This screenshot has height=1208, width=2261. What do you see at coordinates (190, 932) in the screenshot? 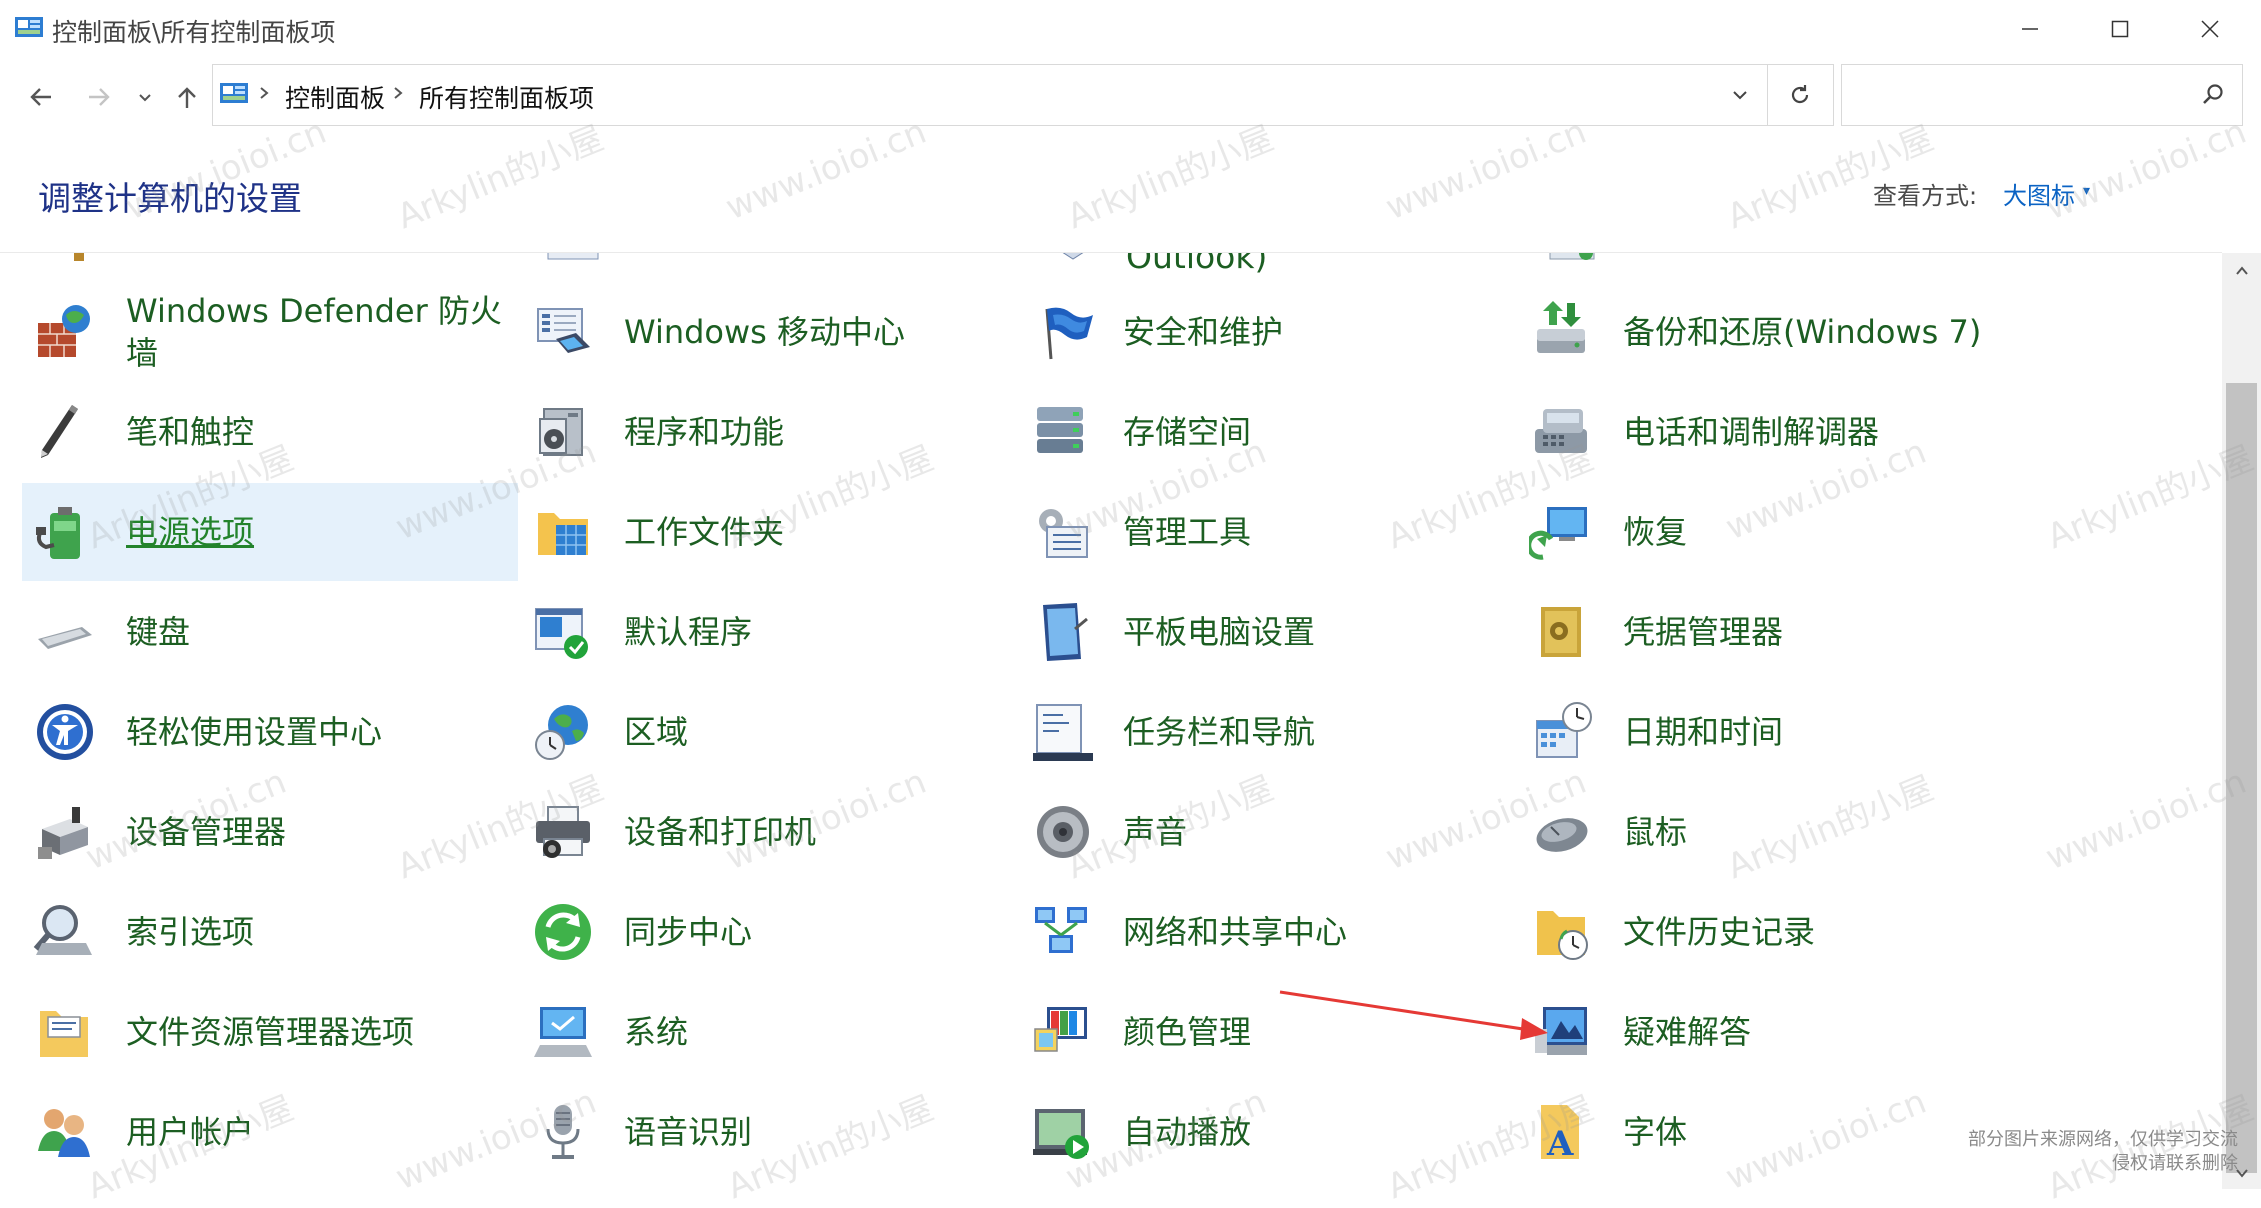
I see `control-panel-item-label: 索引选项` at bounding box center [190, 932].